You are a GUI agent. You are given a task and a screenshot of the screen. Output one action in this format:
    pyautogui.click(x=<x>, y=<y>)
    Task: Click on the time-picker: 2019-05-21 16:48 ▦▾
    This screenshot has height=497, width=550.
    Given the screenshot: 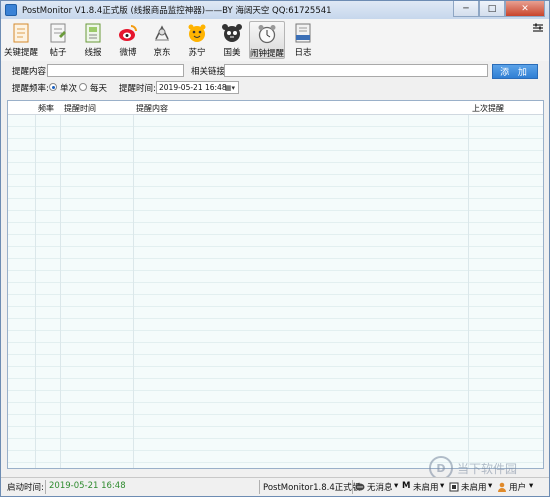 What is the action you would take?
    pyautogui.click(x=197, y=87)
    